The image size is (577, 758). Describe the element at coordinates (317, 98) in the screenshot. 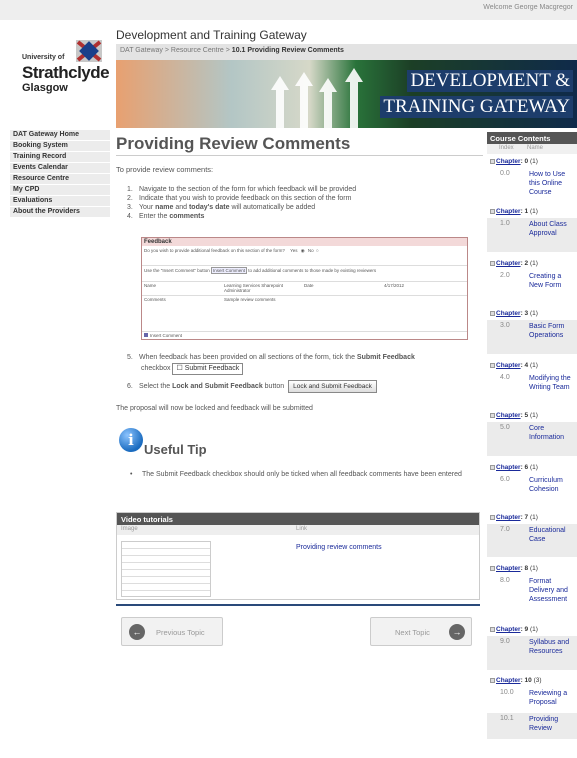

I see `arrows-graphic` at that location.